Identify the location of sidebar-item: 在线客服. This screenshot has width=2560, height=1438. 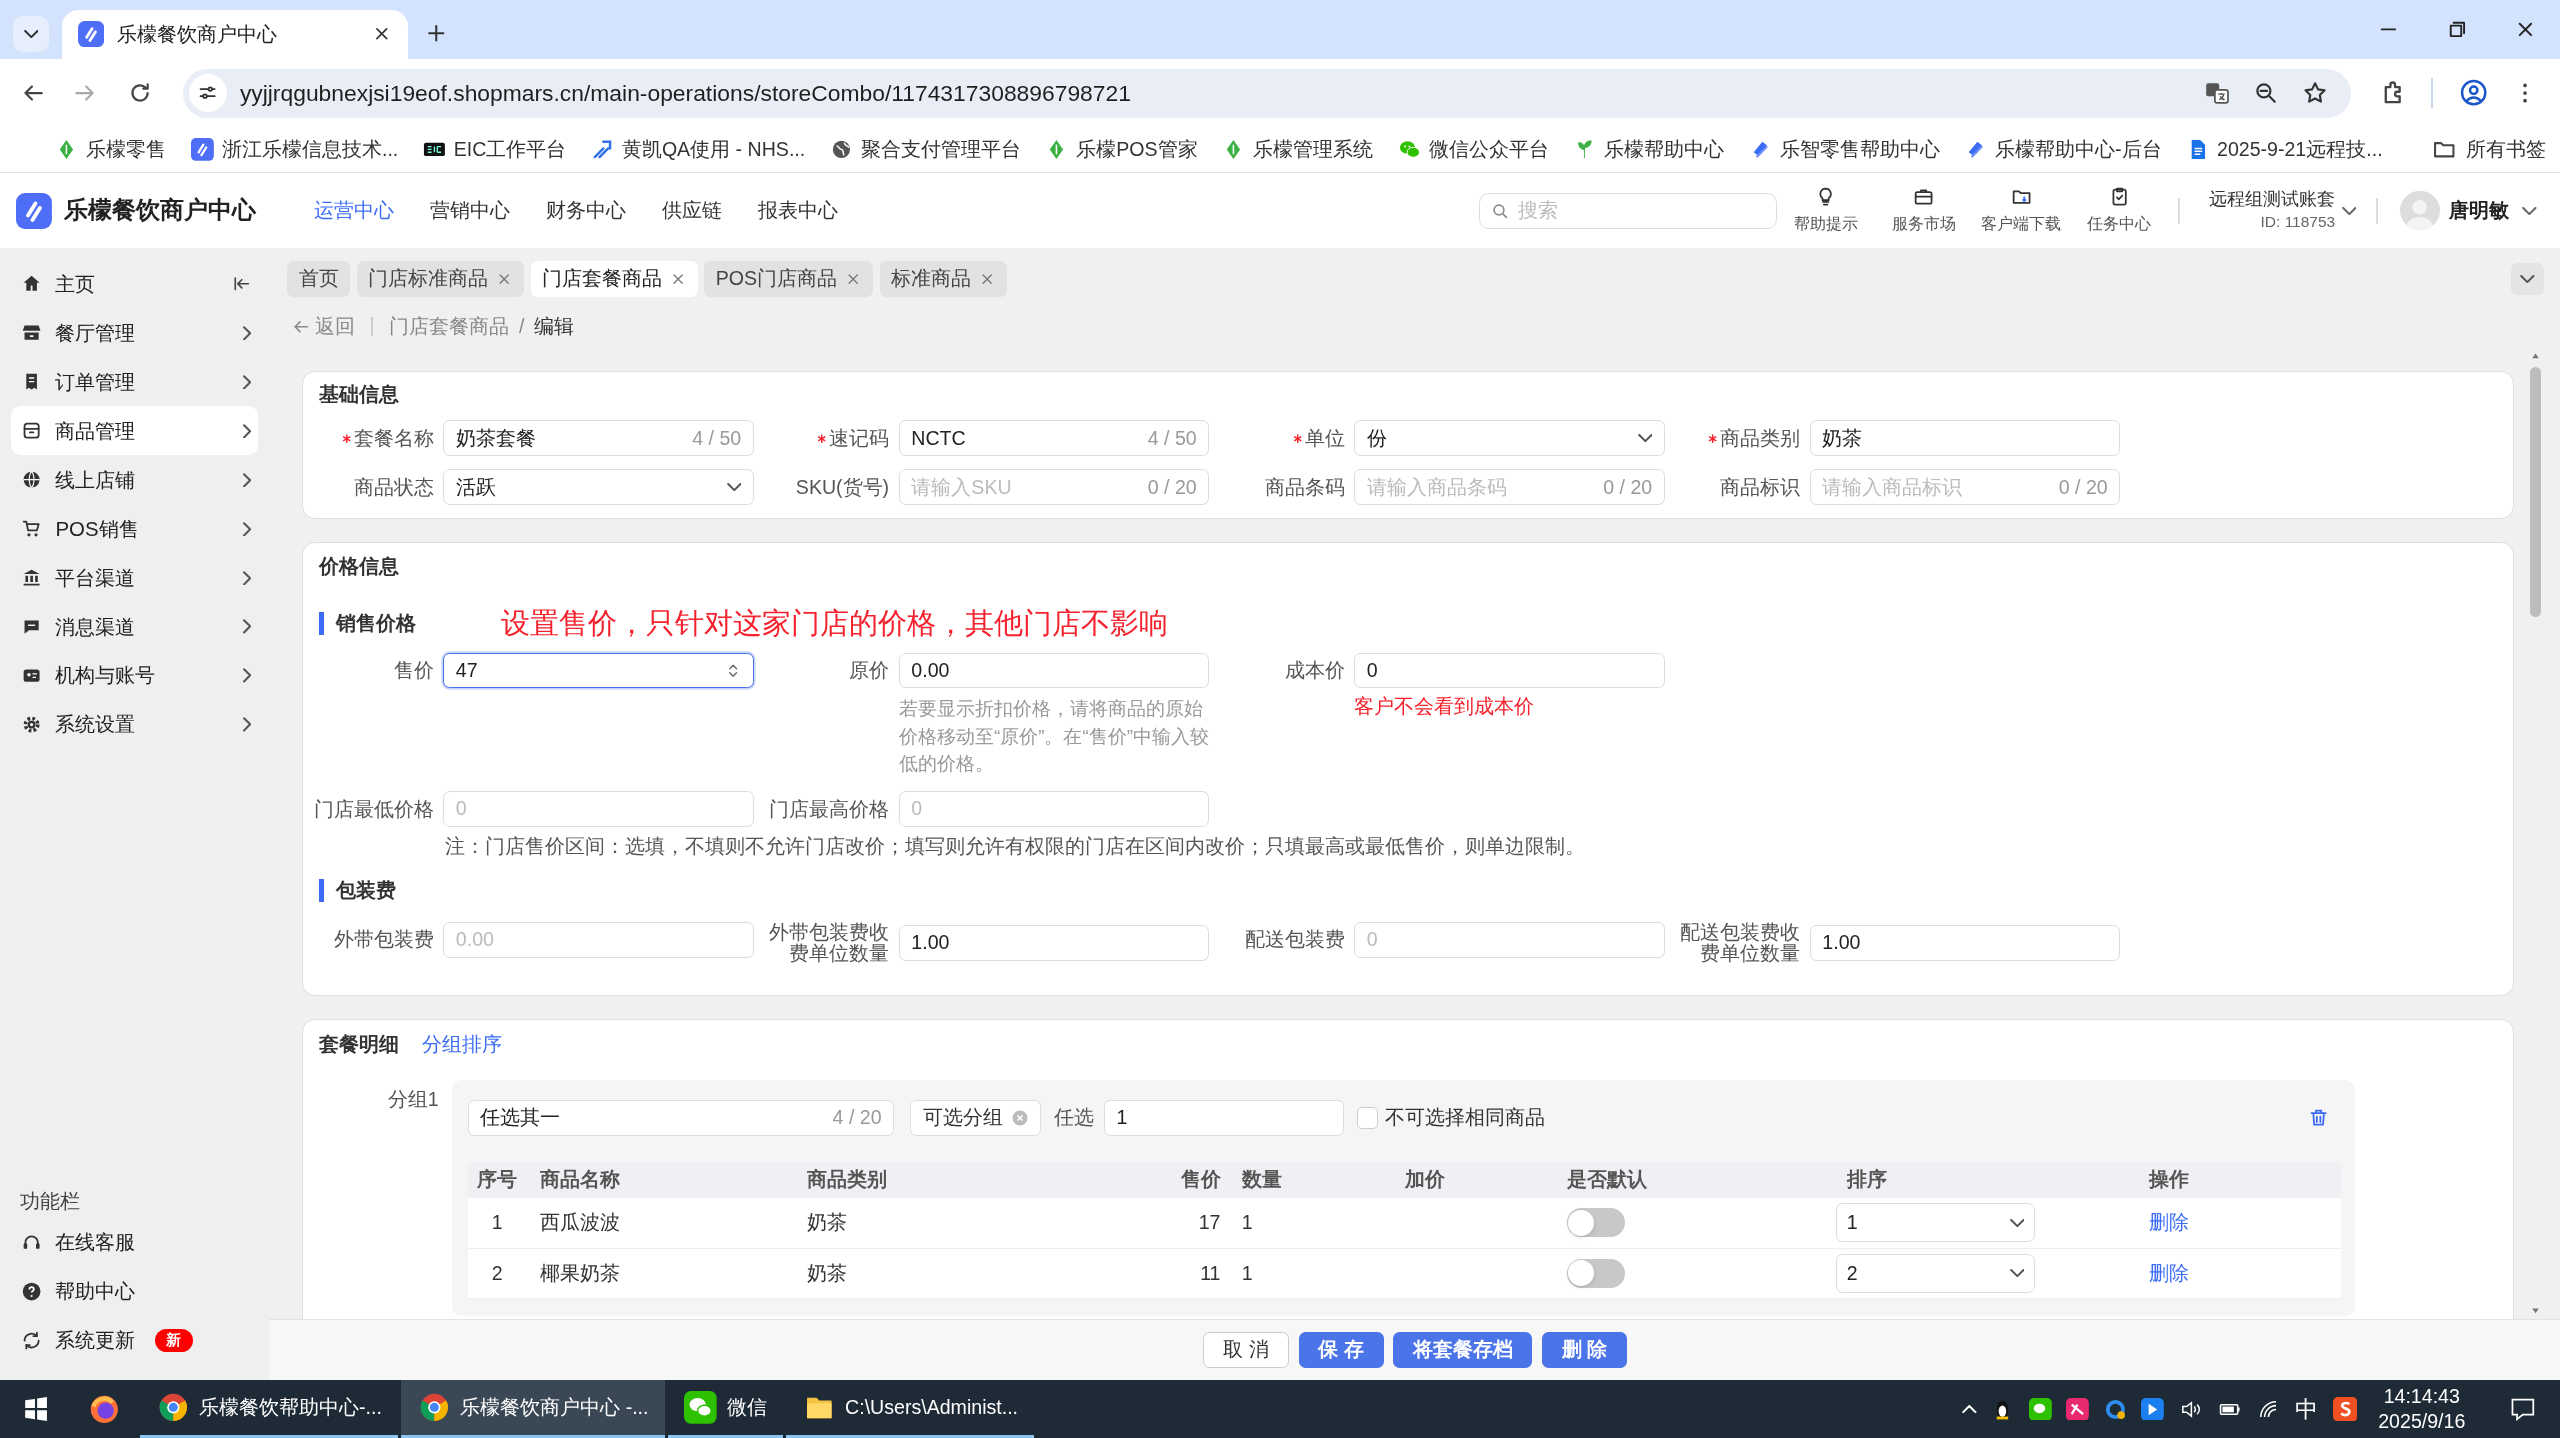
(134, 1242).